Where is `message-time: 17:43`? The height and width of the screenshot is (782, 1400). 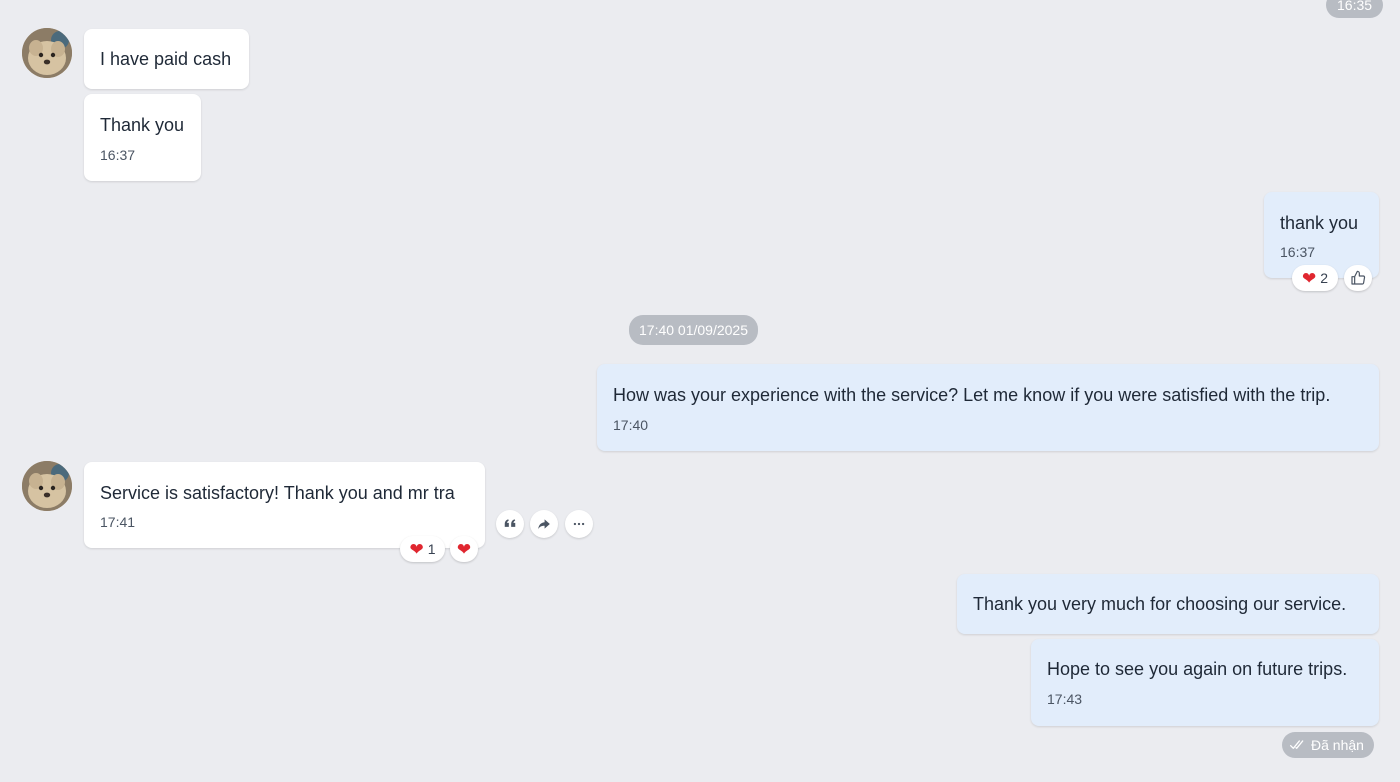
message-time: 17:43 is located at coordinates (1065, 699).